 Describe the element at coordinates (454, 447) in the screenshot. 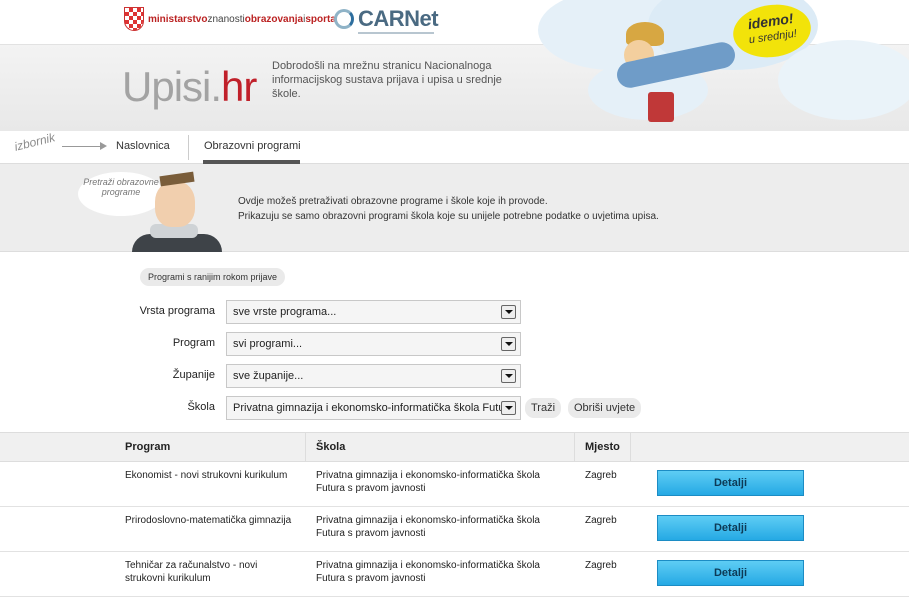

I see `table-header: Program Škola Mjesto` at that location.